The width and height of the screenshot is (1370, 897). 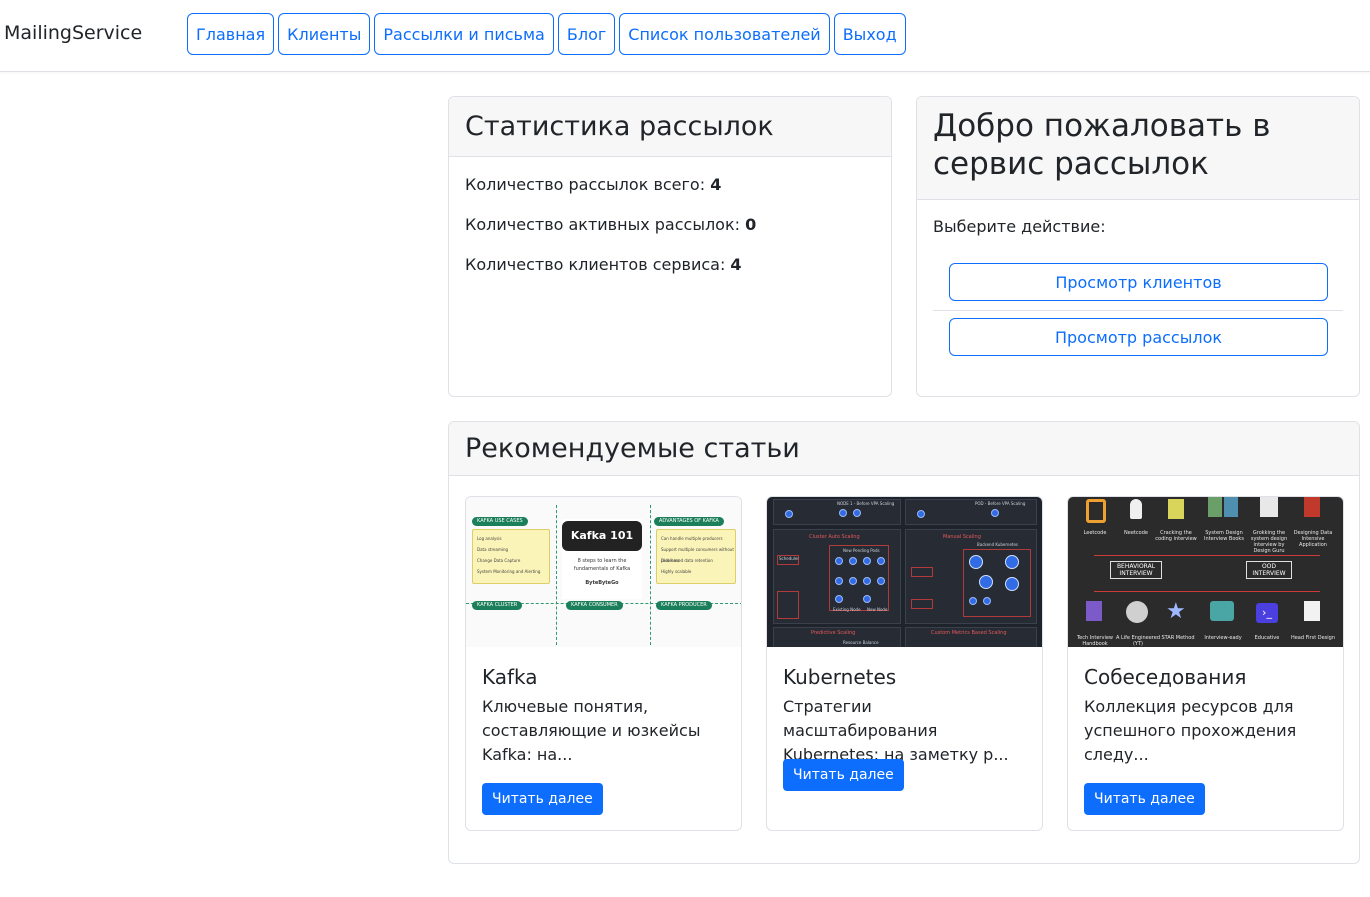 I want to click on nav-blog-button: Блог, so click(x=586, y=34).